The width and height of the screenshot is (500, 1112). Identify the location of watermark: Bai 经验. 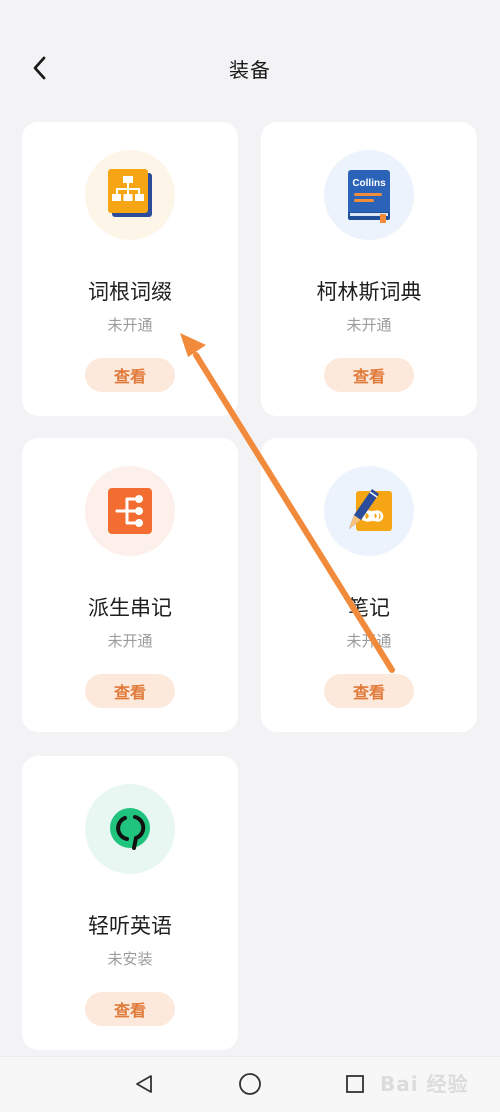
(438, 1080).